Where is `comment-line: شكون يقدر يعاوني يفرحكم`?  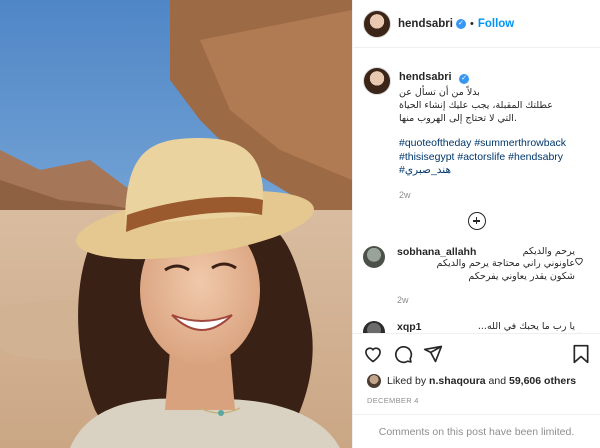 comment-line: شكون يقدر يعاوني يفرحكم is located at coordinates (521, 276).